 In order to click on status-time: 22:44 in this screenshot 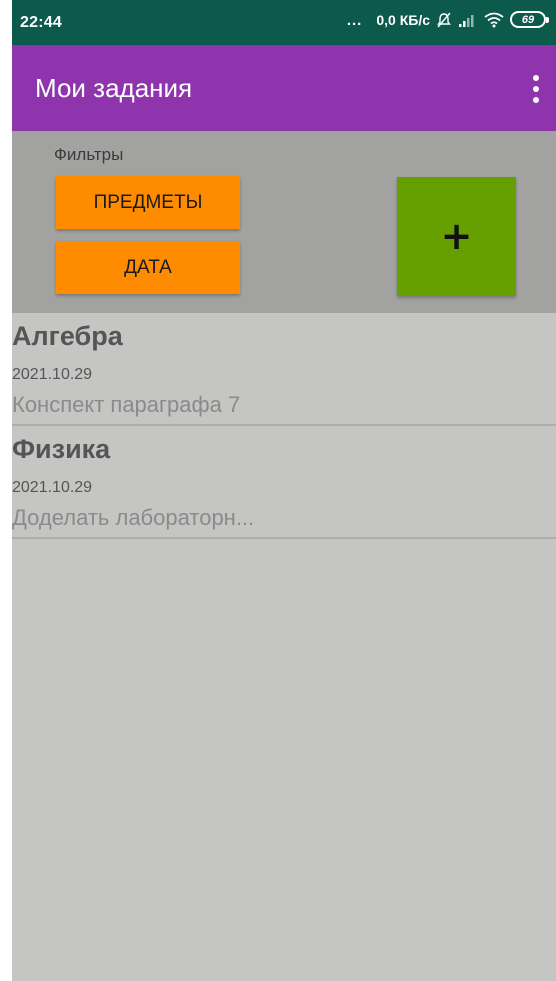, I will do `click(41, 22)`.